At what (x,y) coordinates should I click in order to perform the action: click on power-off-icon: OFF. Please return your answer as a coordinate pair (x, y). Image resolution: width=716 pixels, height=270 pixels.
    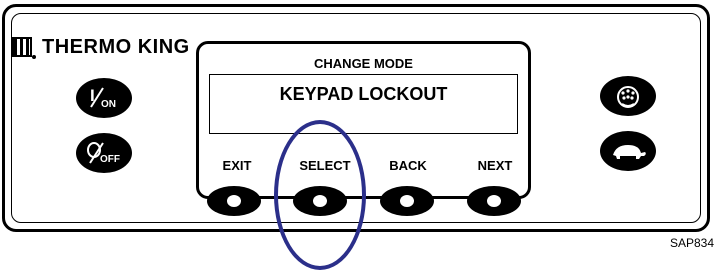
    Looking at the image, I should click on (103, 153).